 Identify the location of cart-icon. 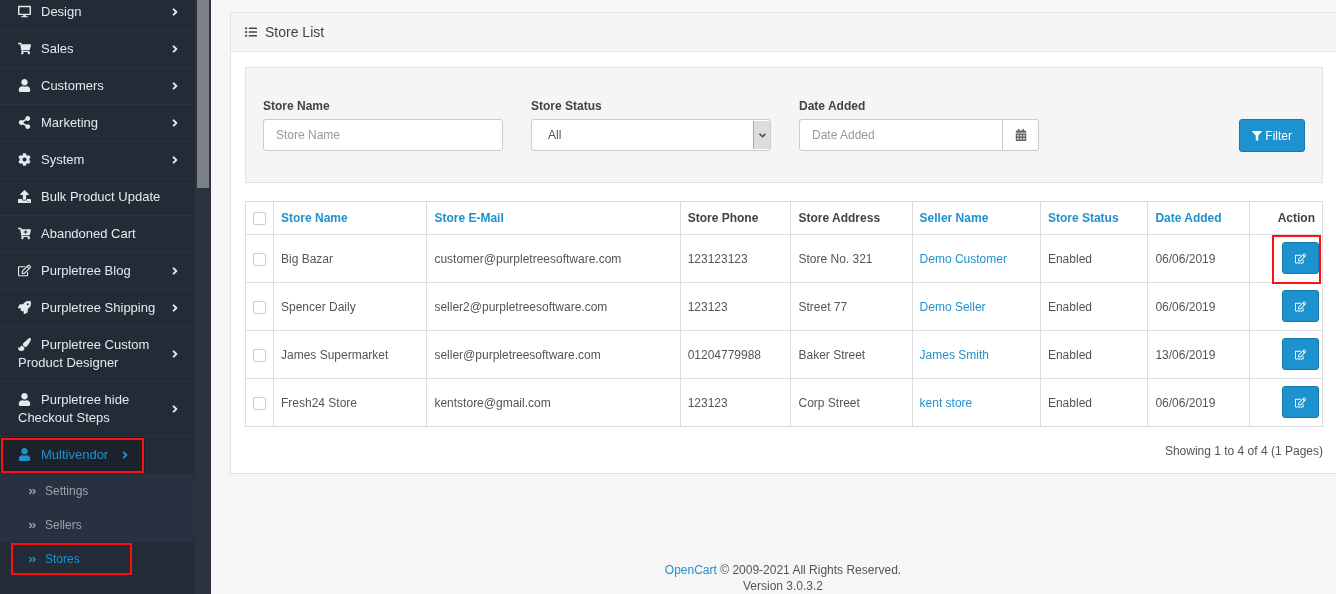
(24, 48).